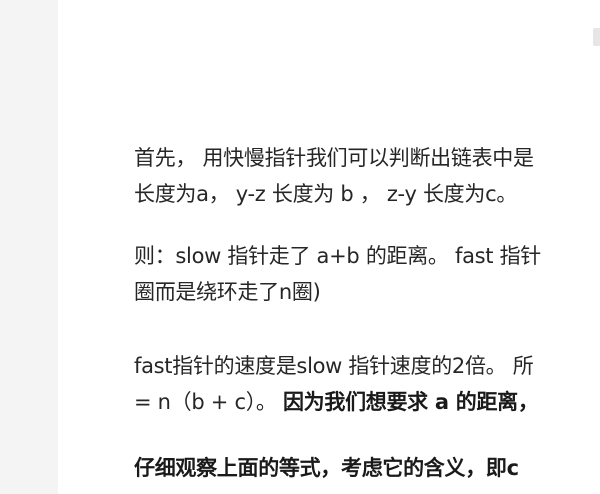  Describe the element at coordinates (326, 468) in the screenshot. I see `paragraph-4-line-1: 仔细观察上面的等式，考虑它的含义，即c` at that location.